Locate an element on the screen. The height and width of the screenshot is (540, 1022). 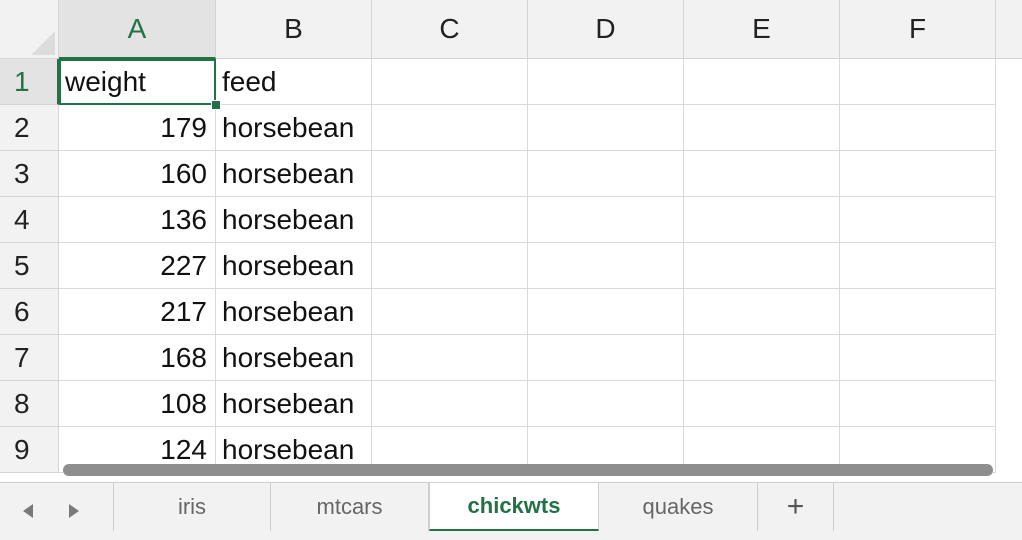
select-all-corner is located at coordinates (29, 29).